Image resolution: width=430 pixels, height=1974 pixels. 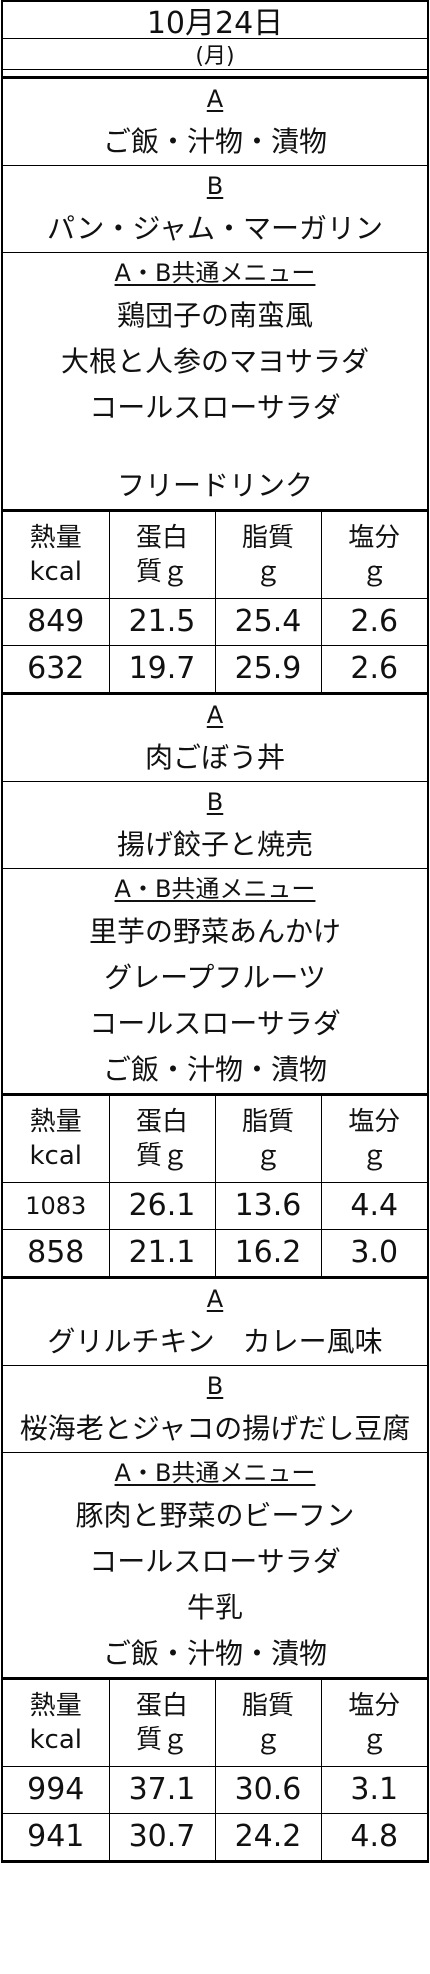 What do you see at coordinates (214, 1607) in the screenshot?
I see `menu-item: 牛乳` at bounding box center [214, 1607].